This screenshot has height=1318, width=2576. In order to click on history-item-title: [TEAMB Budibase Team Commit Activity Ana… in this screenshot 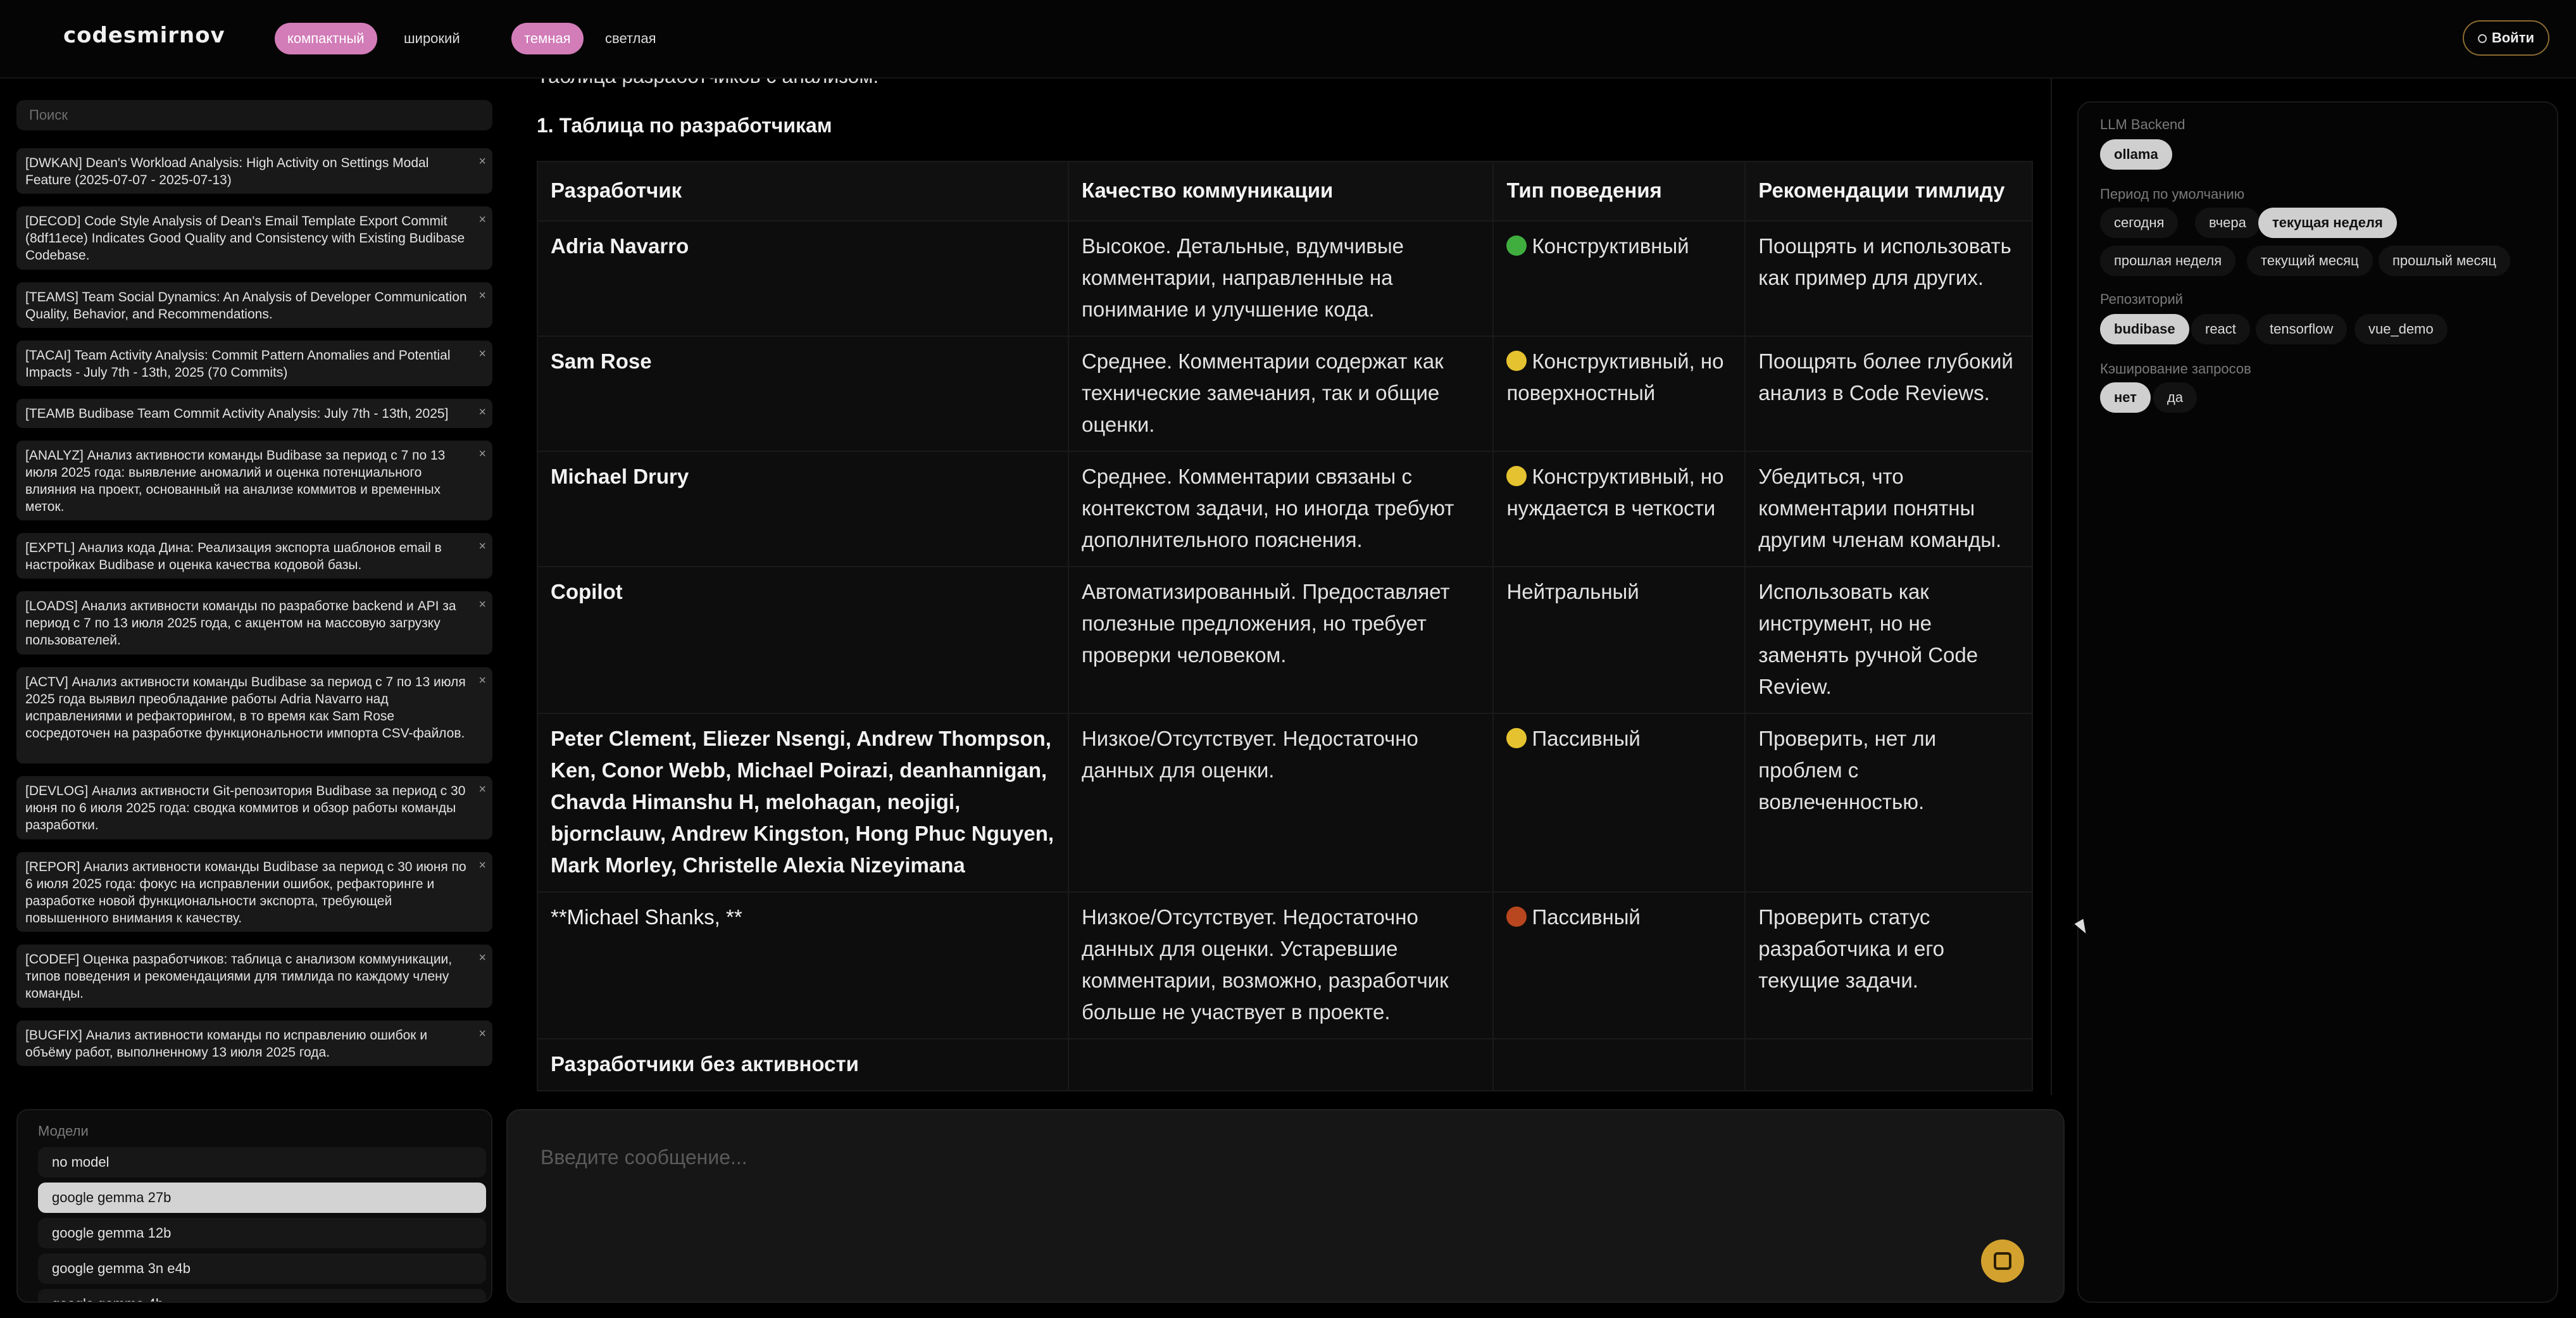, I will do `click(237, 413)`.